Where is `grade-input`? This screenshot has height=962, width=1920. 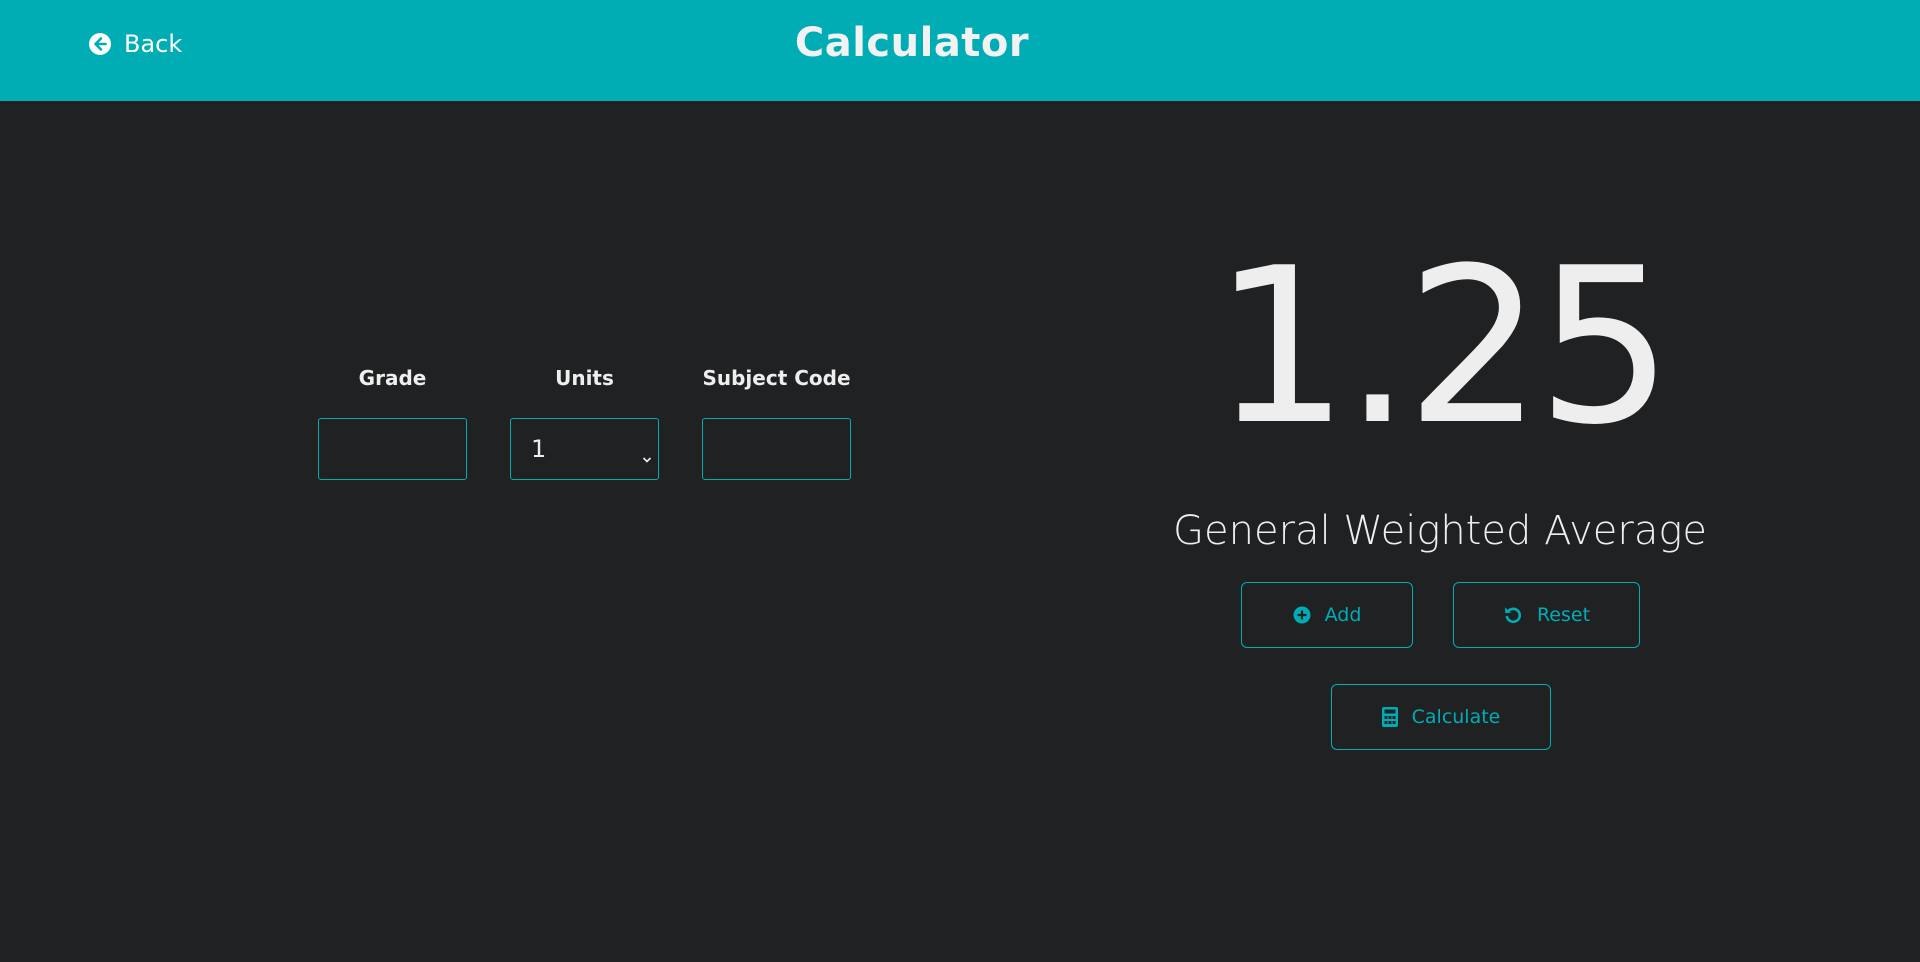 grade-input is located at coordinates (392, 449).